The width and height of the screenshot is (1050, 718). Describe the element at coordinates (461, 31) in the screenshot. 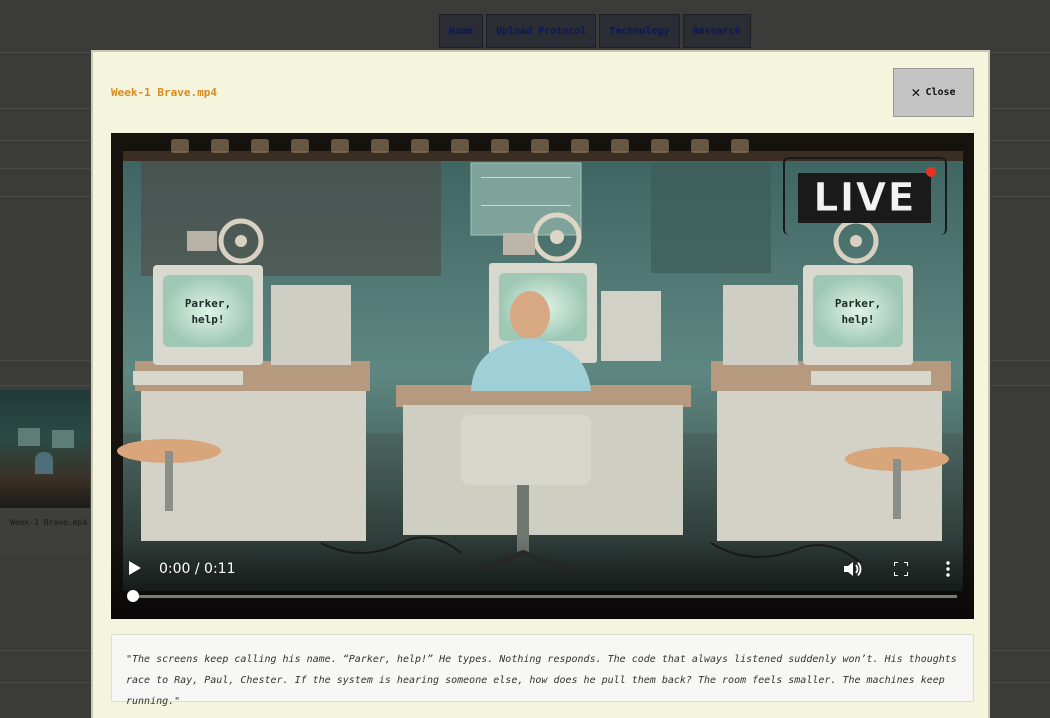

I see `nav-home: Home` at that location.